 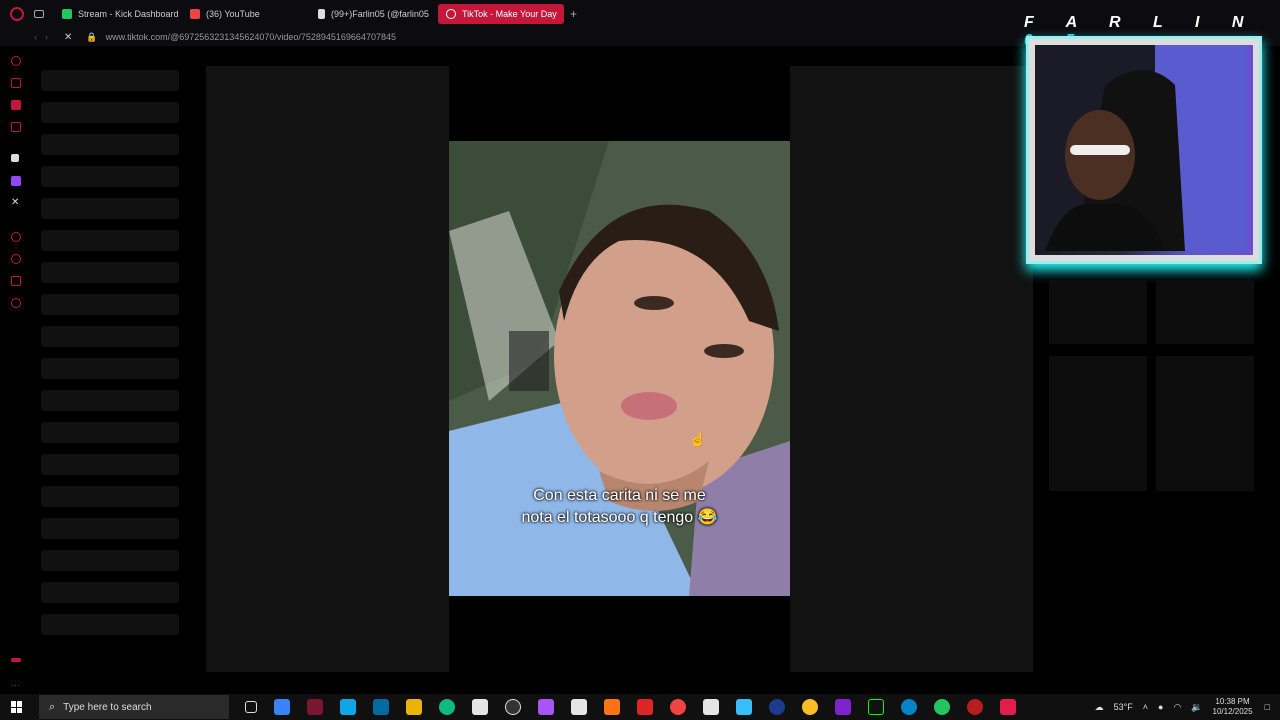 What do you see at coordinates (16, 660) in the screenshot?
I see `gx-icon` at bounding box center [16, 660].